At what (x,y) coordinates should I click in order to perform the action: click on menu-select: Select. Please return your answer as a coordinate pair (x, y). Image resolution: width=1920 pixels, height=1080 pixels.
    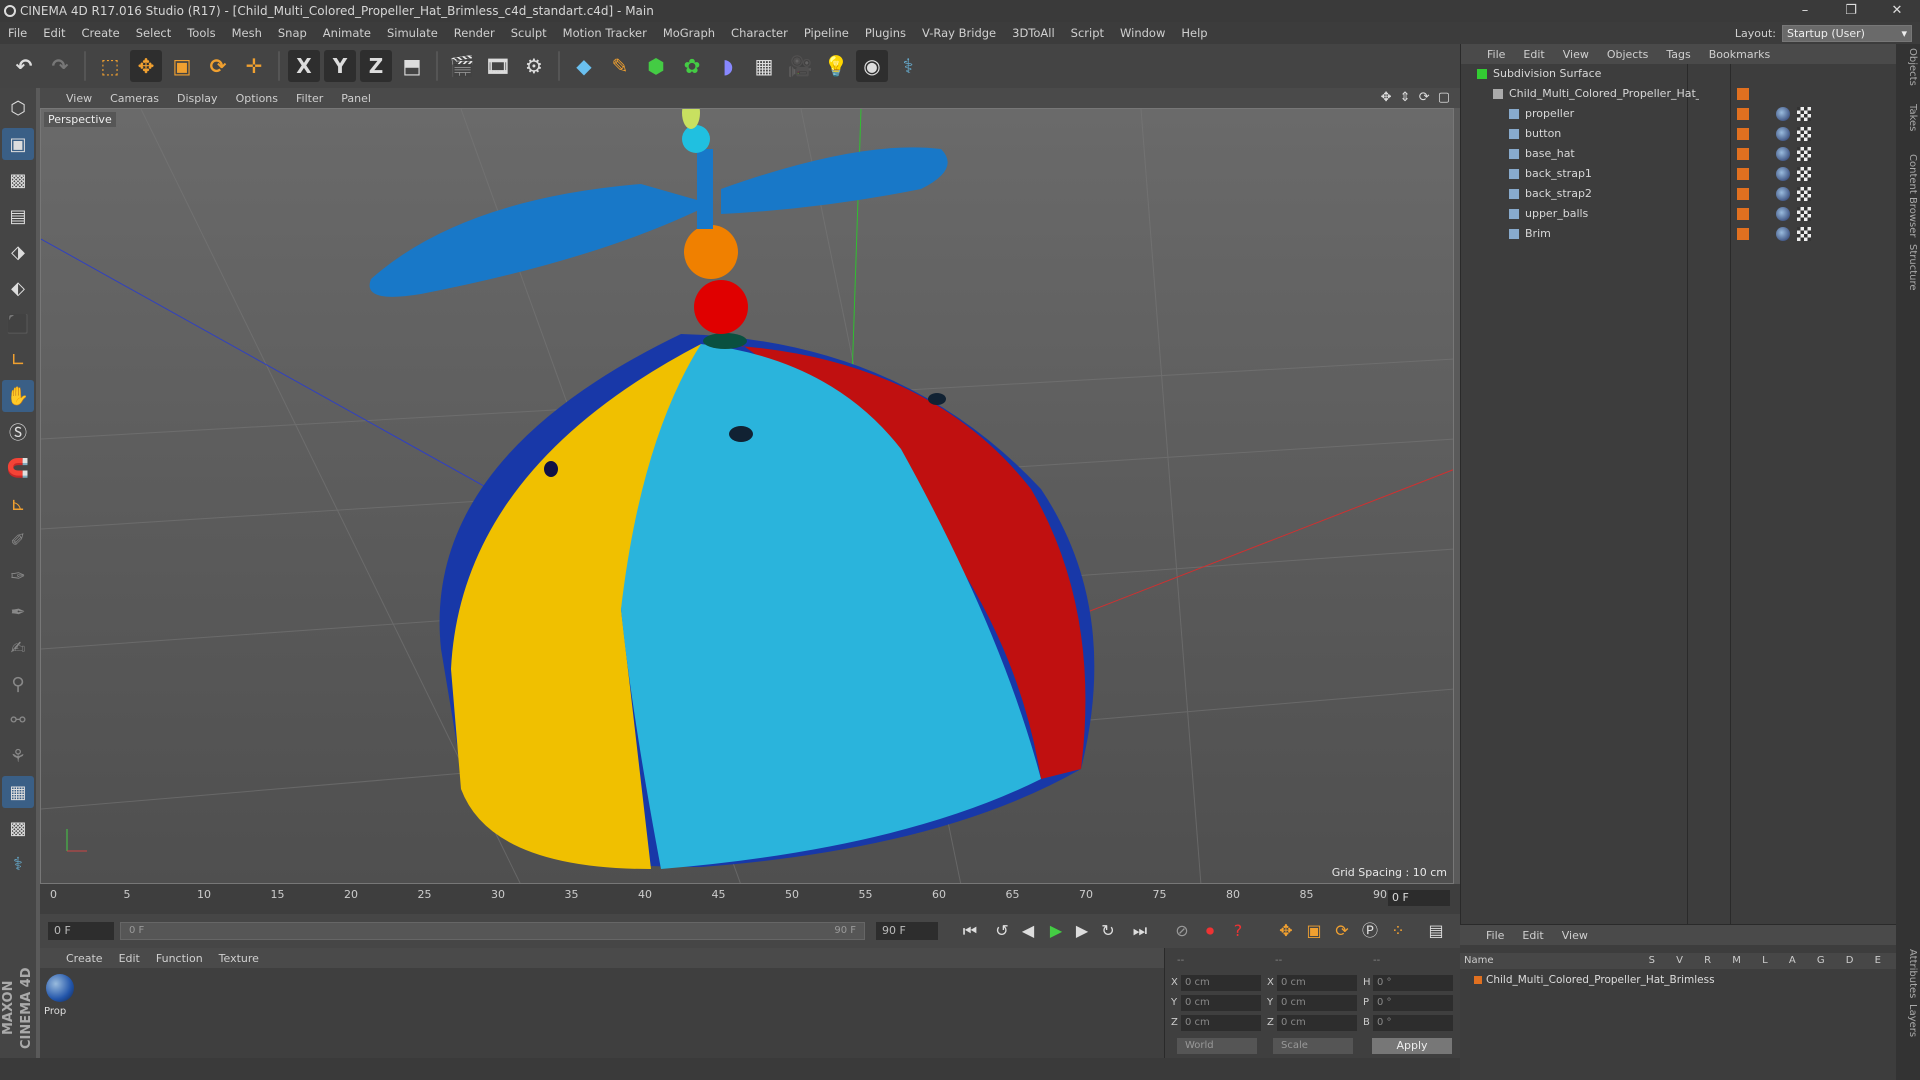
    Looking at the image, I should click on (153, 33).